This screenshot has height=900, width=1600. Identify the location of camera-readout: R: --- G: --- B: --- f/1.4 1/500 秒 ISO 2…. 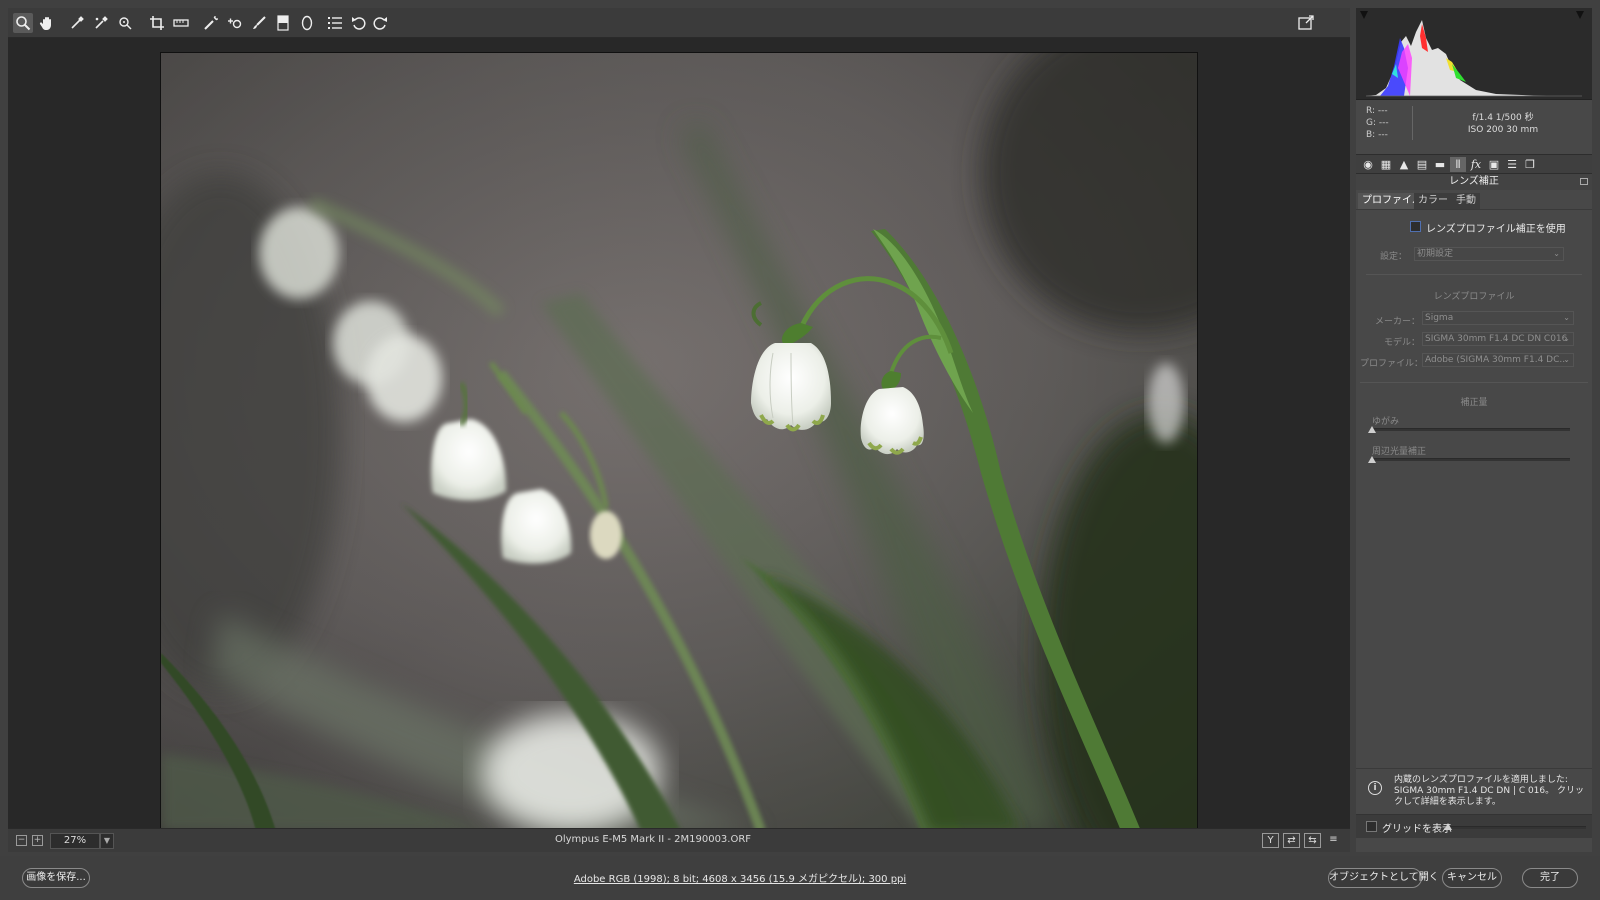
(1474, 126).